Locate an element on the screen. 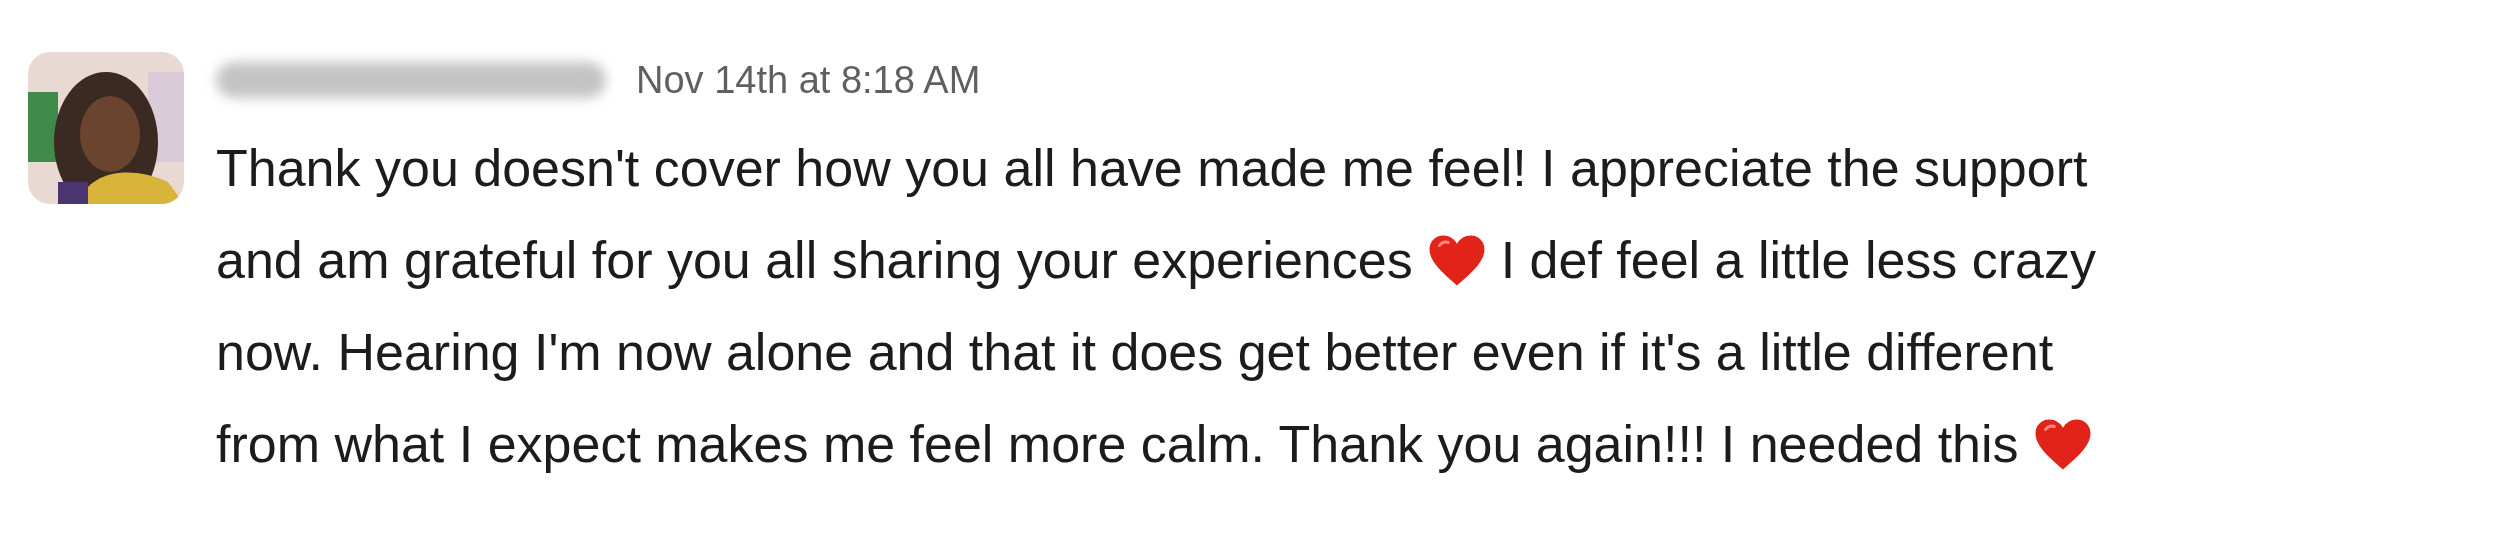 The width and height of the screenshot is (2512, 554). message-text: I def feel a little less crazy is located at coordinates (1798, 260).